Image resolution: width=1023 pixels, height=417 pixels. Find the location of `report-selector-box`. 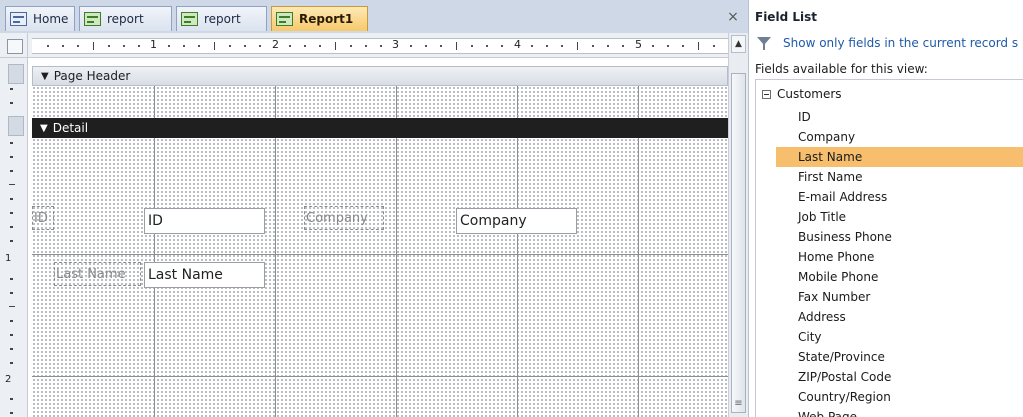

report-selector-box is located at coordinates (14, 45).